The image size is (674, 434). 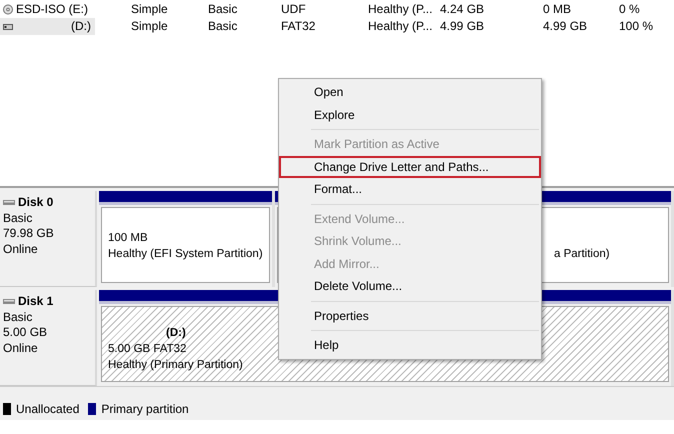 I want to click on table-cell-text: UDF, so click(x=294, y=9).